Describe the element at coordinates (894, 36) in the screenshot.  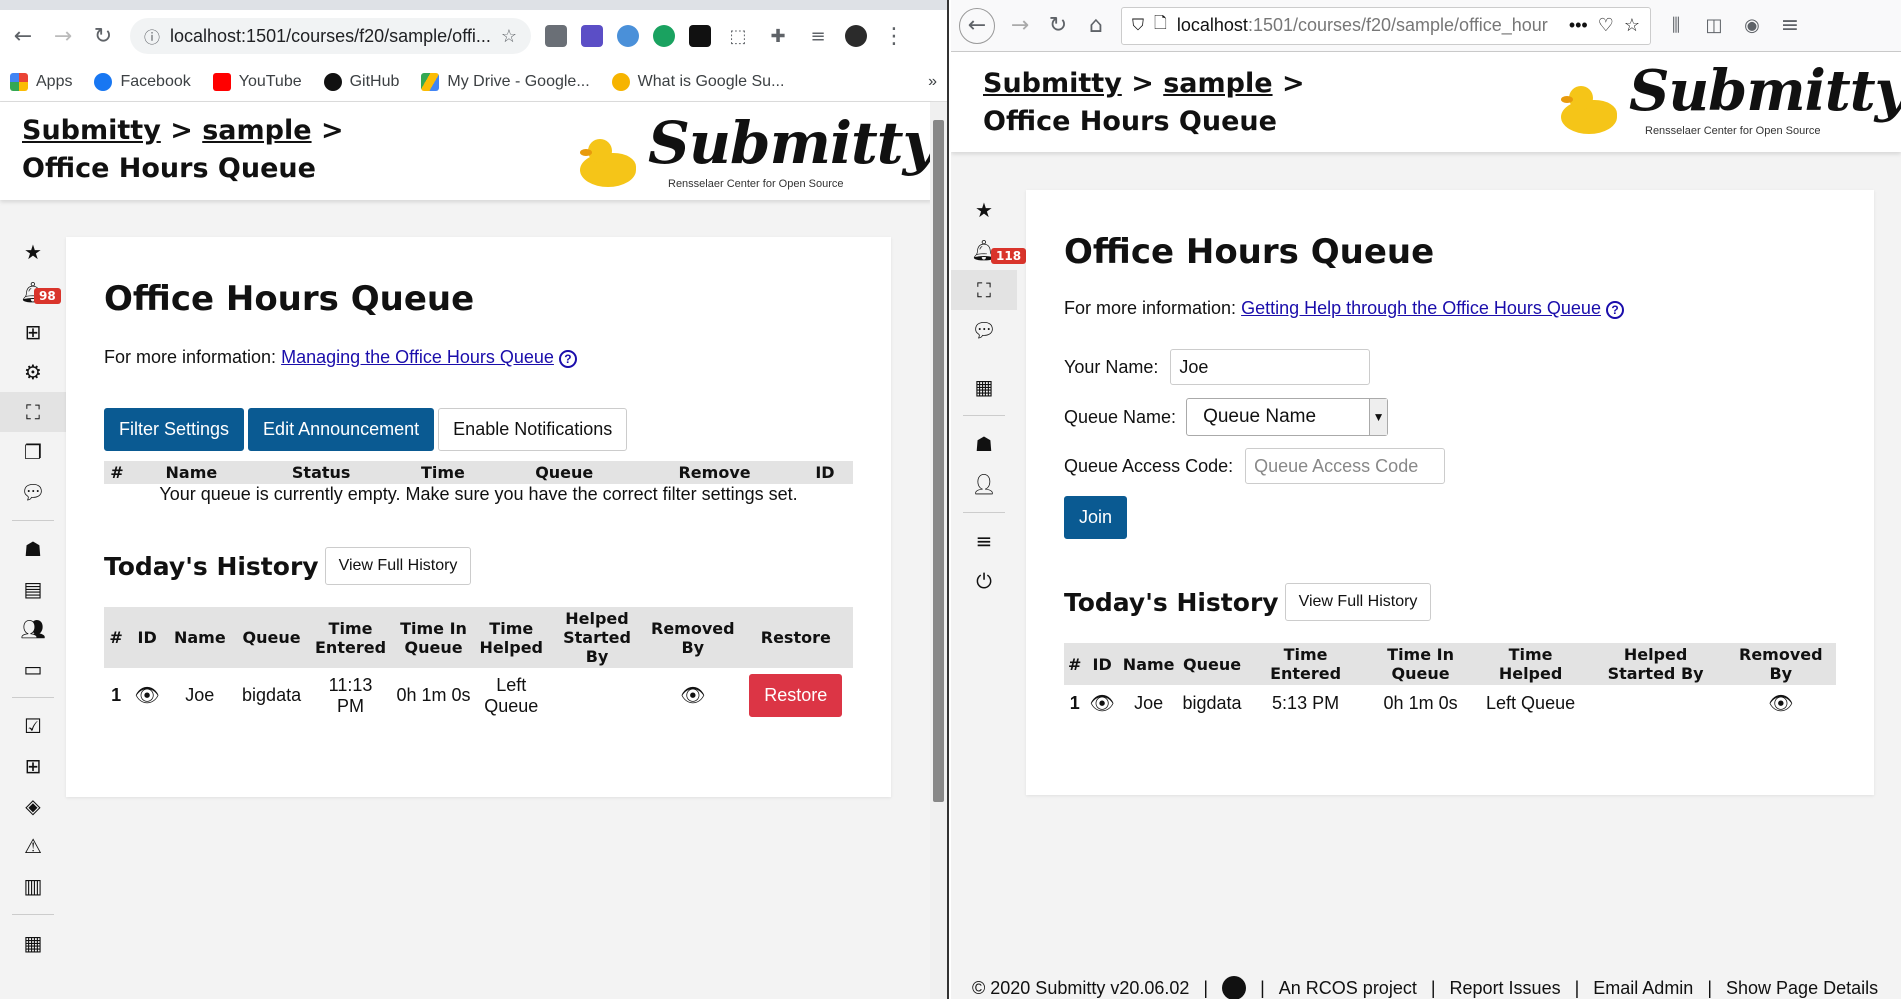
I see `menu-kebab-icon: ⋮` at that location.